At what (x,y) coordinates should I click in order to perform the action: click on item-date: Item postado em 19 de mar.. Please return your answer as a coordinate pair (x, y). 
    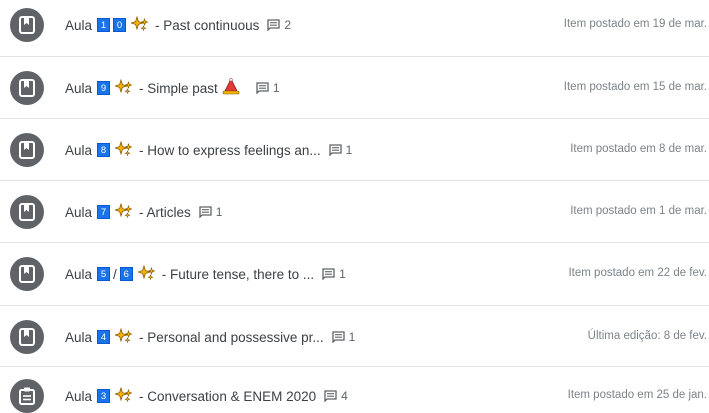
    Looking at the image, I should click on (635, 24).